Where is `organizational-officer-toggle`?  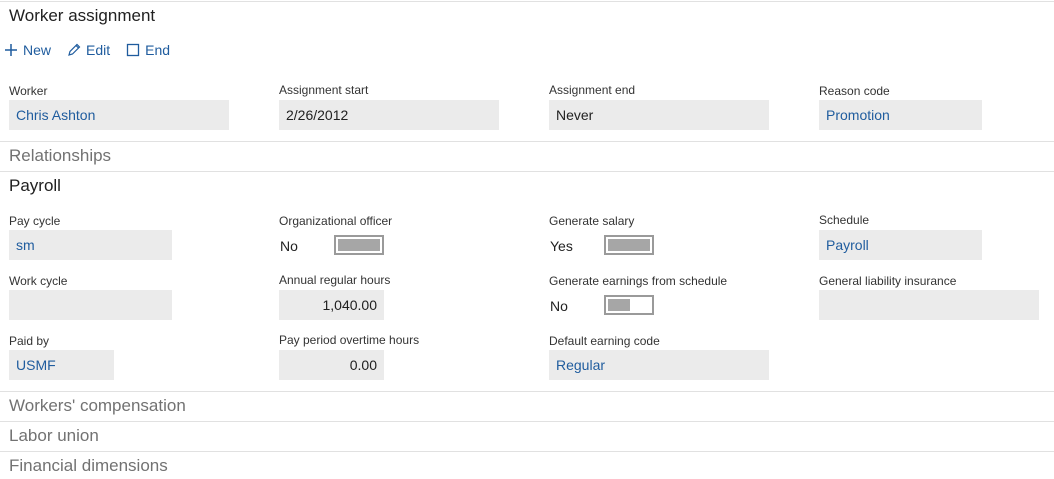
organizational-officer-toggle is located at coordinates (359, 245).